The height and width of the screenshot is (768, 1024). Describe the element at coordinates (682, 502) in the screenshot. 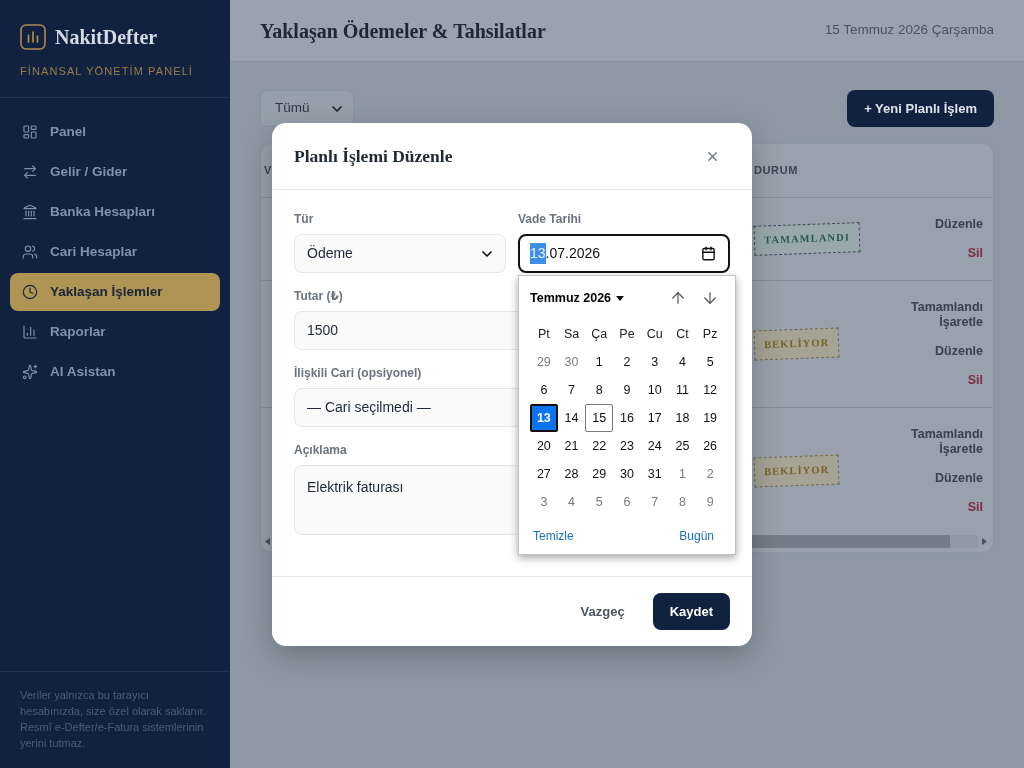

I see `calendar-day: 8` at that location.